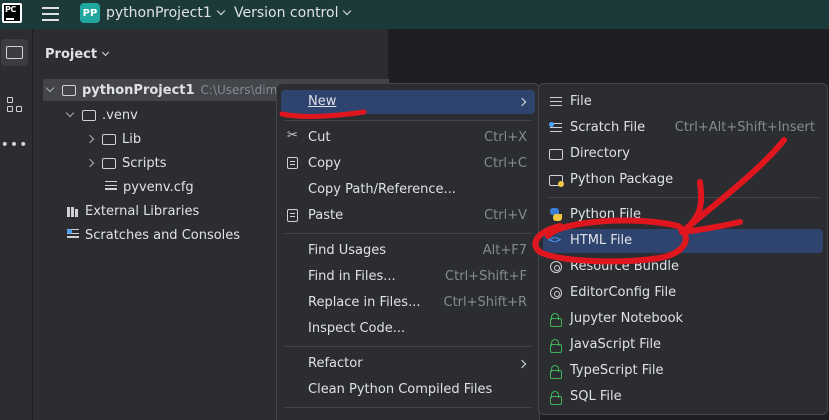 This screenshot has width=829, height=420. What do you see at coordinates (627, 318) in the screenshot?
I see `menu-item-label: Jupyter Notebook` at bounding box center [627, 318].